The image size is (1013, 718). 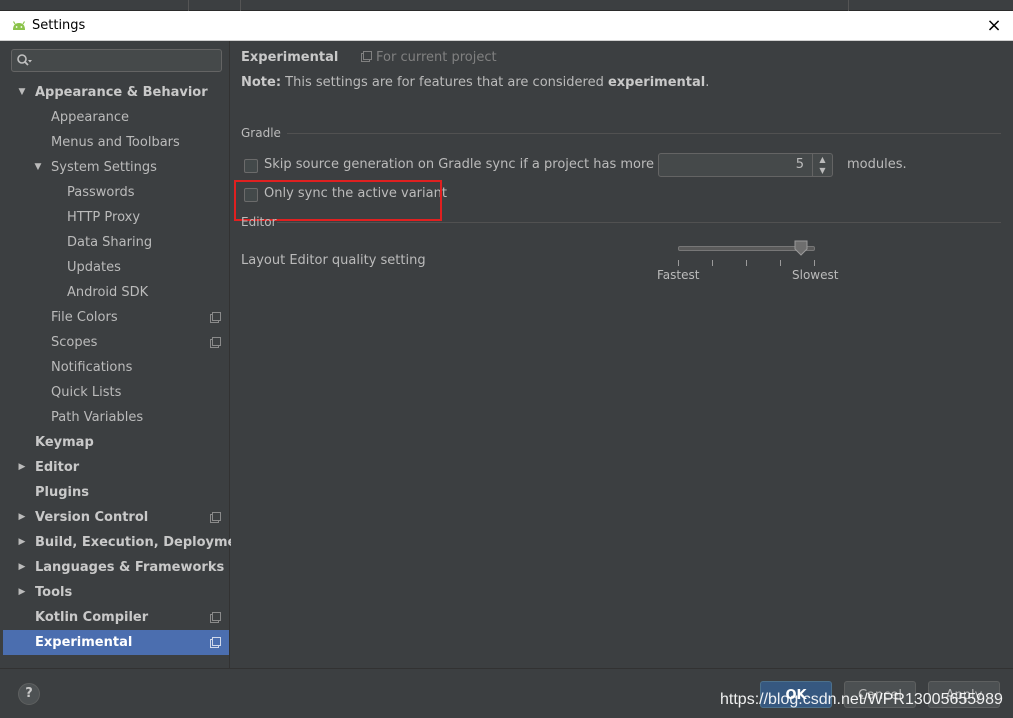 I want to click on sidebar-item-notifications: Notifications, so click(x=116, y=367).